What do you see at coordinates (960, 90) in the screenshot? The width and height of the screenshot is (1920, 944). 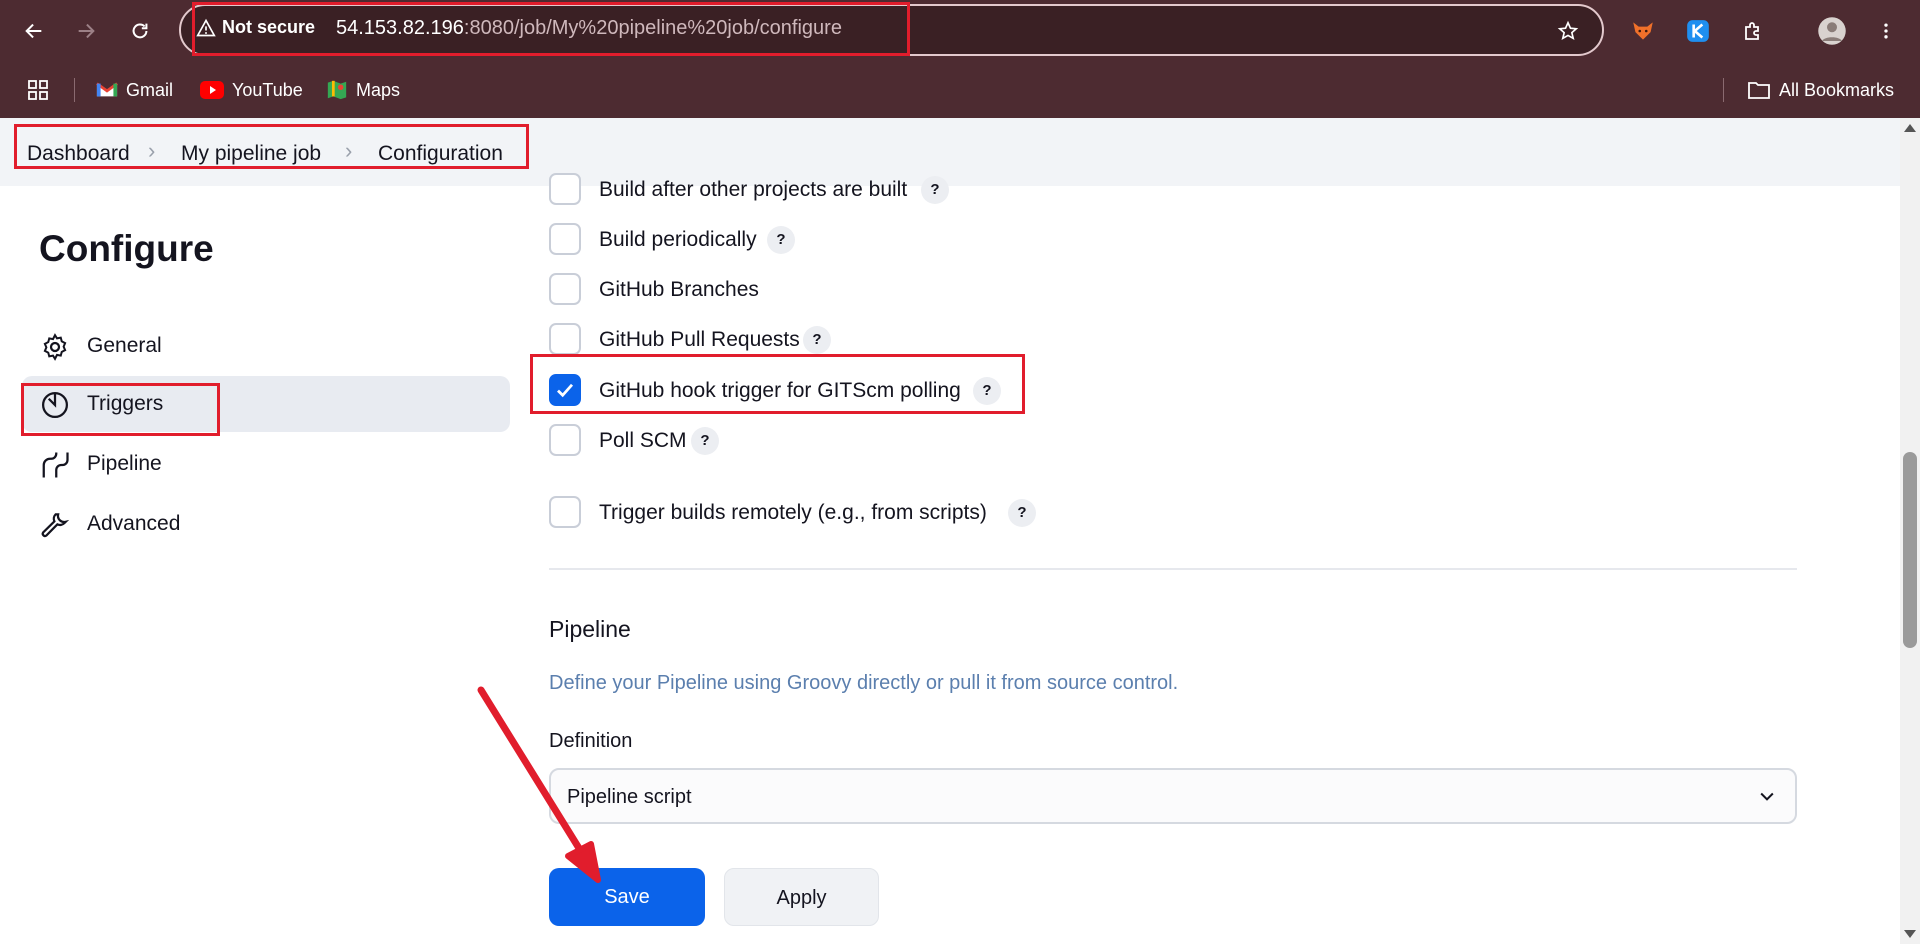 I see `bookmarks-bar: Gmail YouTube Maps All Bookmarks` at bounding box center [960, 90].